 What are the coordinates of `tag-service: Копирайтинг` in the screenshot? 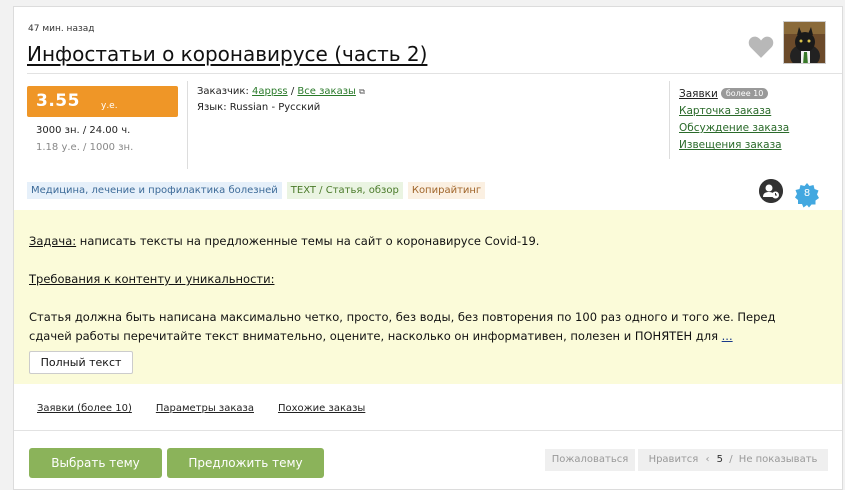 It's located at (446, 190).